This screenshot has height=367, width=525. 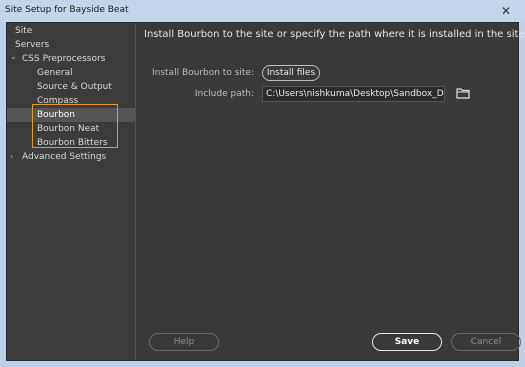 I want to click on chevron-right-icon: ›, so click(x=11, y=157).